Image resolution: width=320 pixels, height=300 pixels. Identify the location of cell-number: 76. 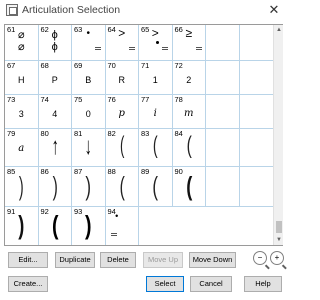
(111, 99).